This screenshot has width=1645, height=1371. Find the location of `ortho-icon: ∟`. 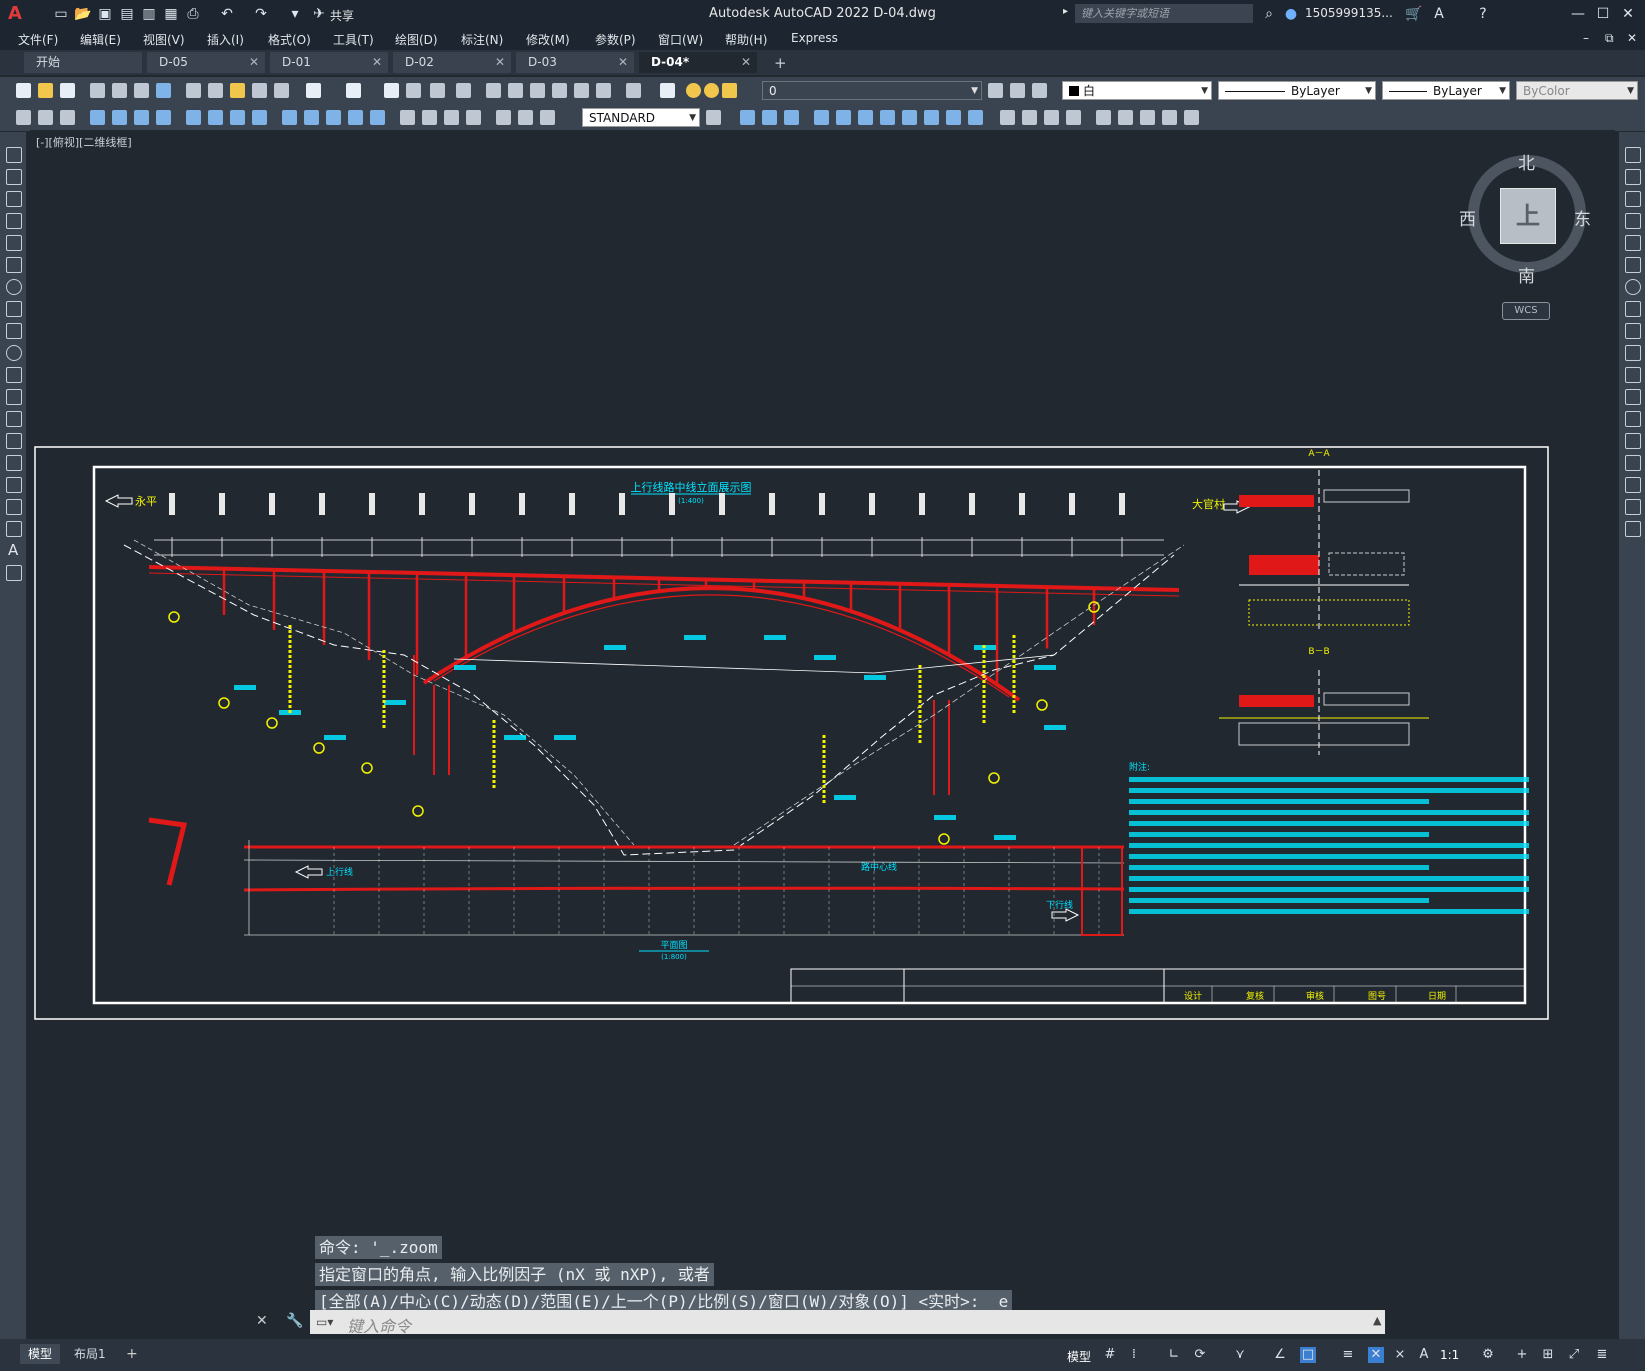

ortho-icon: ∟ is located at coordinates (1174, 1355).